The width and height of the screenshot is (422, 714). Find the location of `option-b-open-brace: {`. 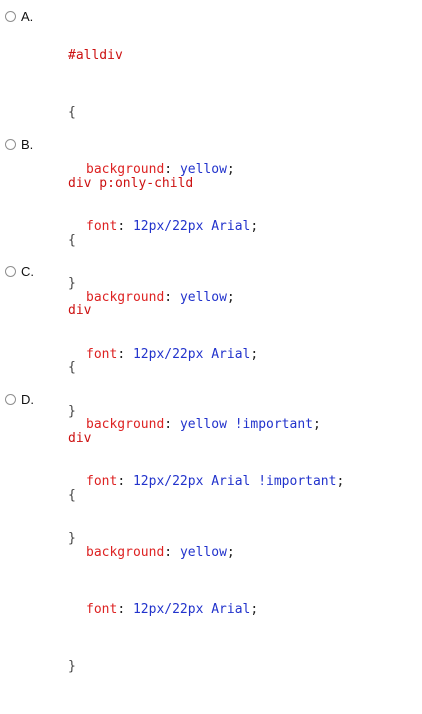

option-b-open-brace: { is located at coordinates (72, 240).